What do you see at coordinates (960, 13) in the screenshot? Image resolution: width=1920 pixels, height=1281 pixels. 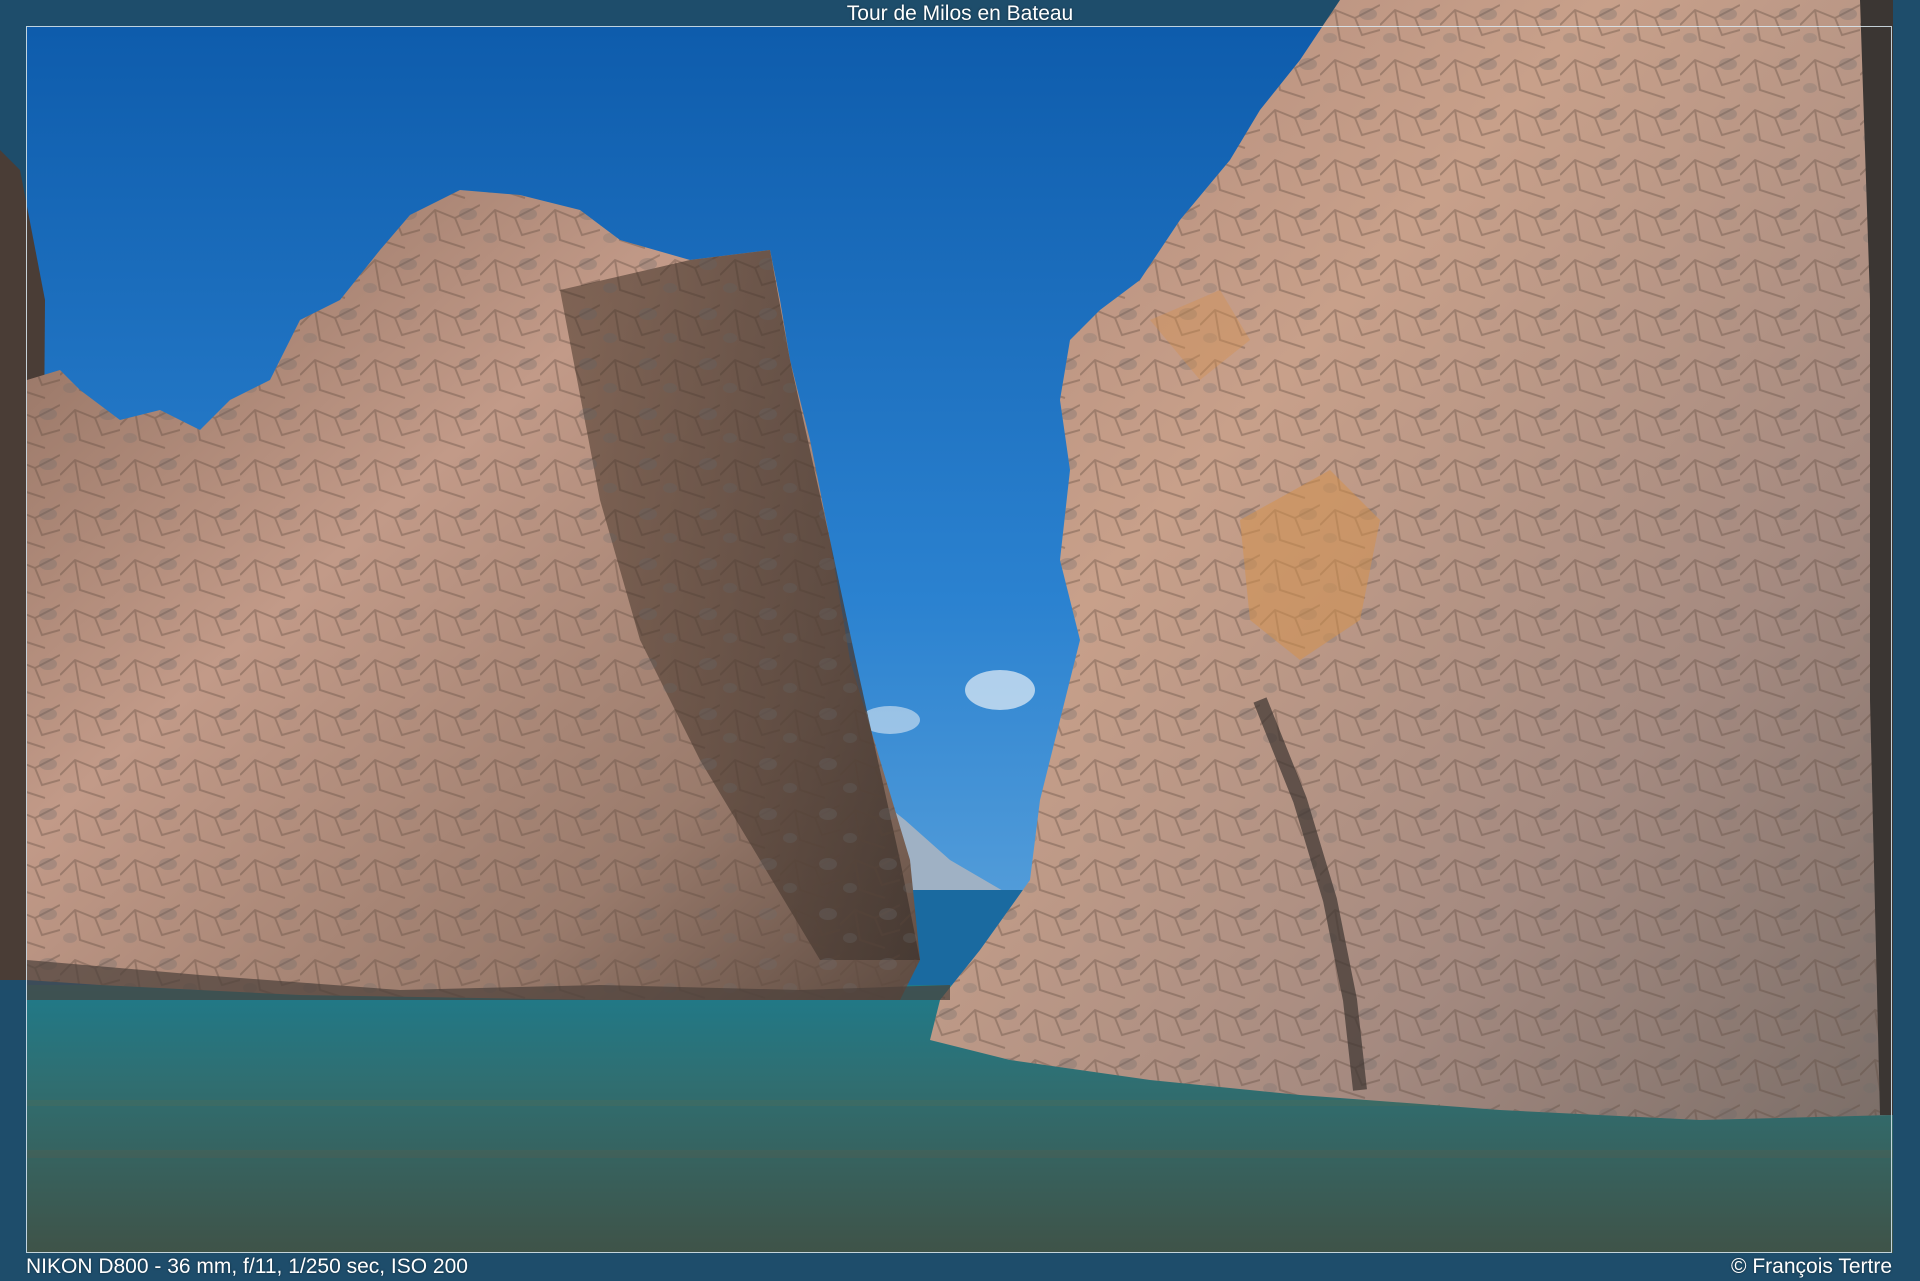 I see `photo-title: Tour de Milos en Bateau` at bounding box center [960, 13].